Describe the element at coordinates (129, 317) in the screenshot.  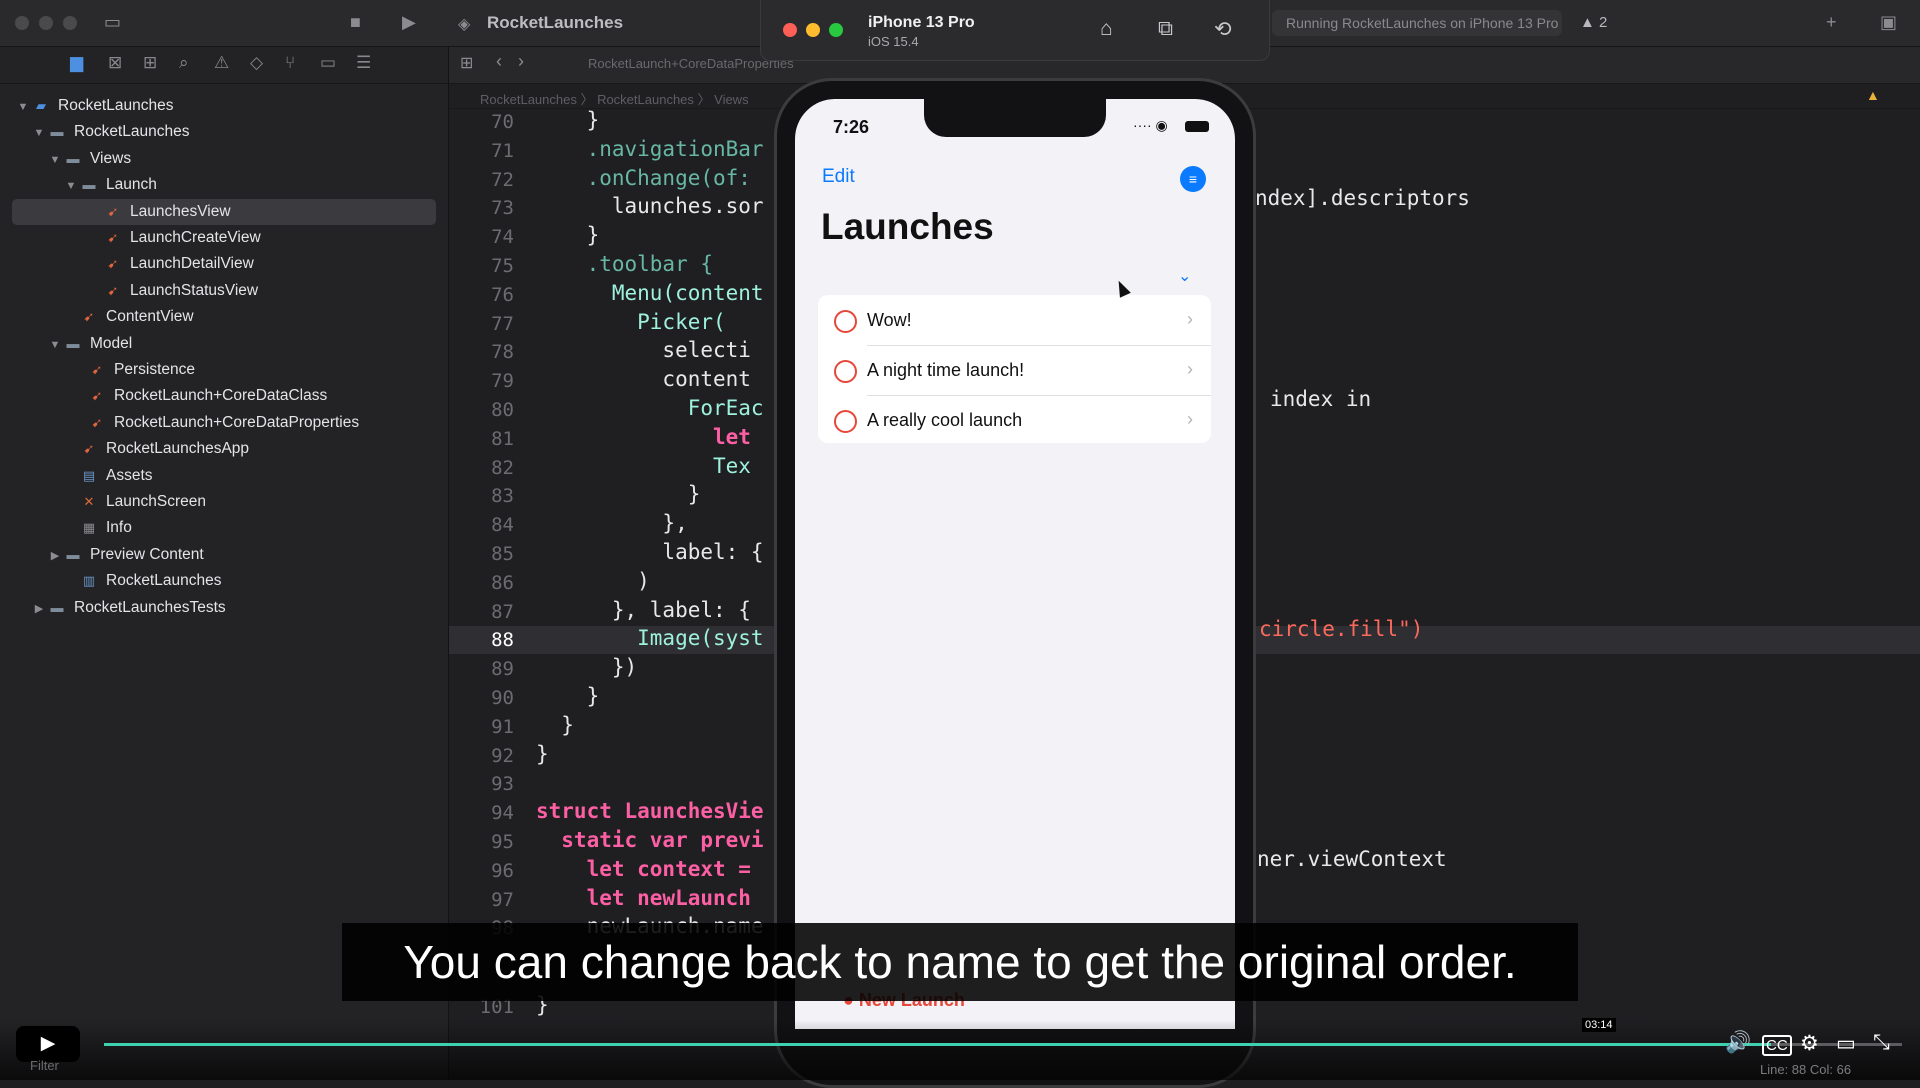
I see `tree-item: ➹ ContentView` at that location.